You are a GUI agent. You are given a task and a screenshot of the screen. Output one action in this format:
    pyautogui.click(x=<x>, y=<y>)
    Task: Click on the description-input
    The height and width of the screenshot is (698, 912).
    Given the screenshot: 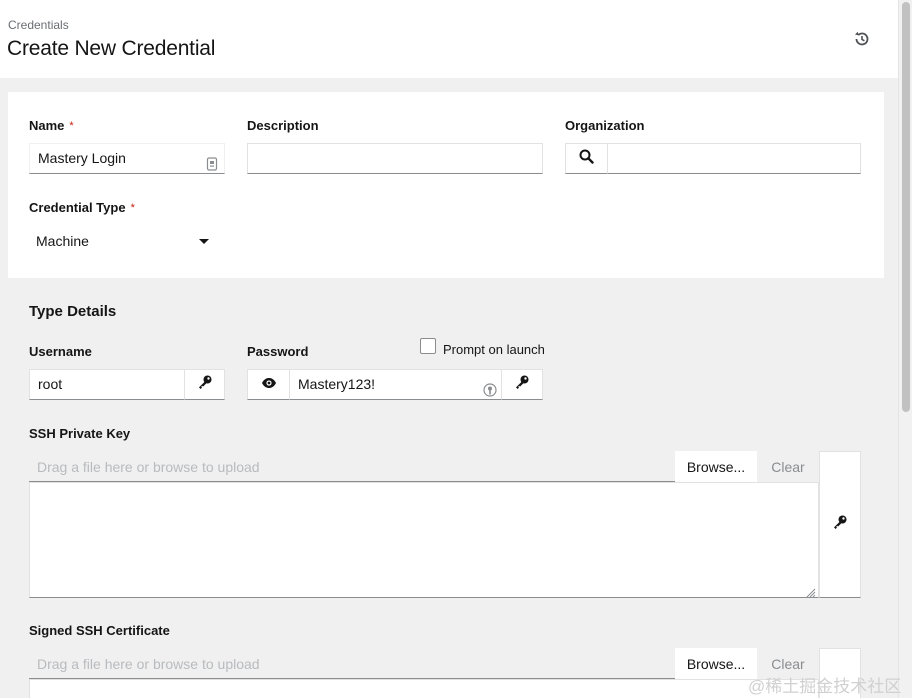 What is the action you would take?
    pyautogui.click(x=395, y=158)
    